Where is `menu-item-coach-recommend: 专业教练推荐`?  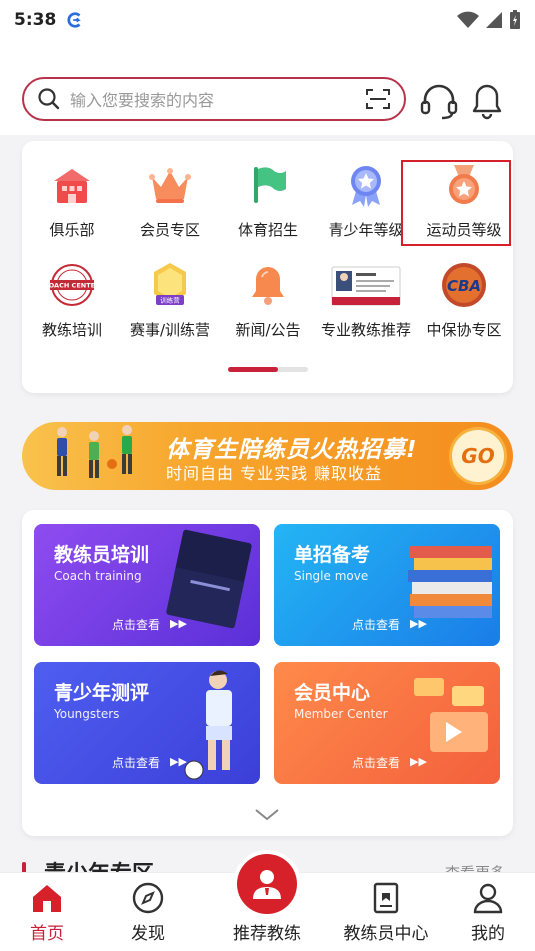
menu-item-coach-recommend: 专业教练推荐 is located at coordinates (366, 291).